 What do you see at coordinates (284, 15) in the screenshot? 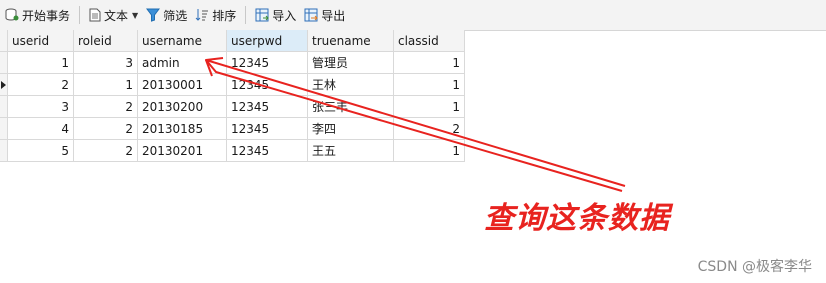
I see `import-label: 导入` at bounding box center [284, 15].